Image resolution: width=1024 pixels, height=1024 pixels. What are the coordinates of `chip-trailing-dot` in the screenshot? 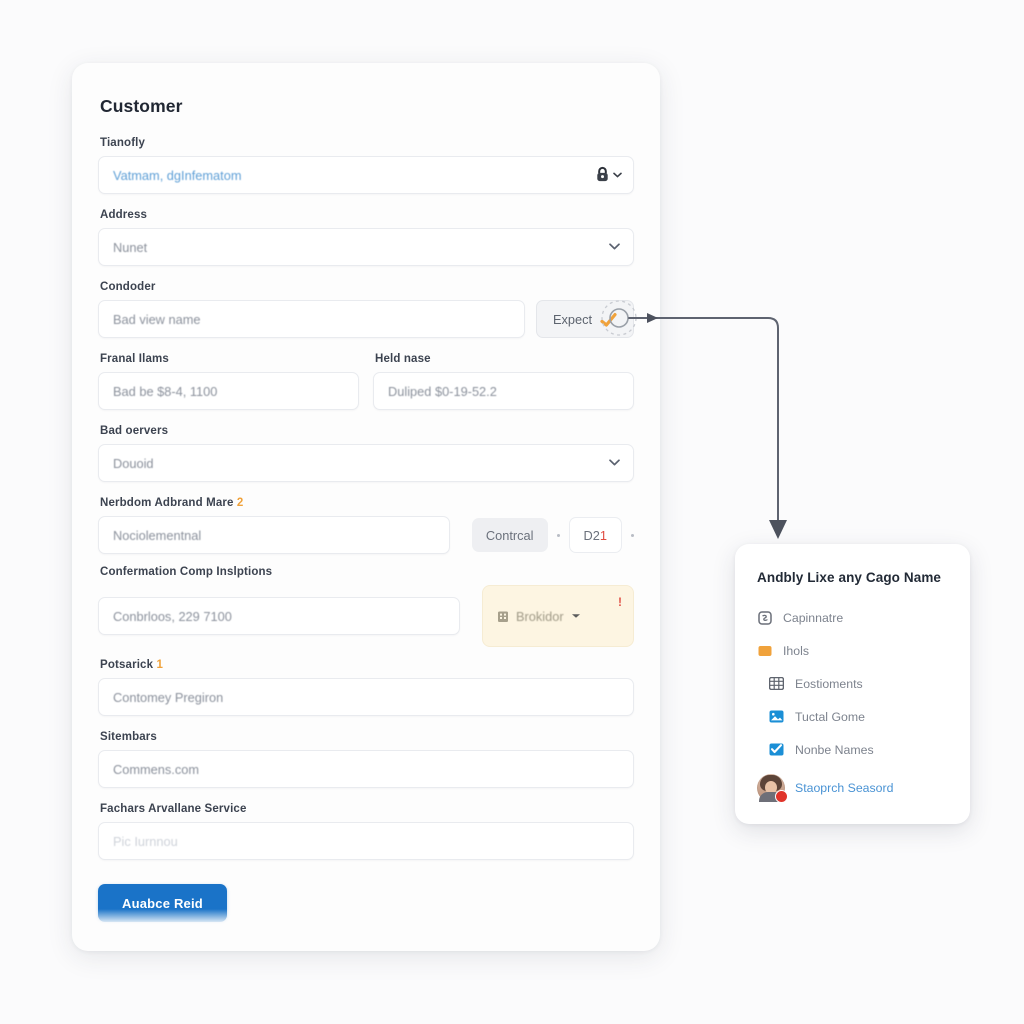 It's located at (632, 535).